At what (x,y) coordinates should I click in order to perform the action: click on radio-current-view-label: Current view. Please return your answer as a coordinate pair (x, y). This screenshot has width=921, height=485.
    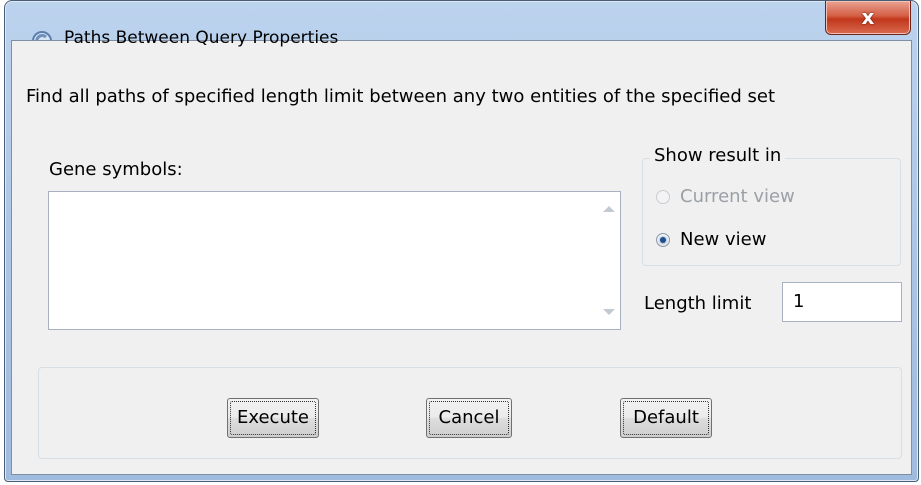
    Looking at the image, I should click on (737, 196).